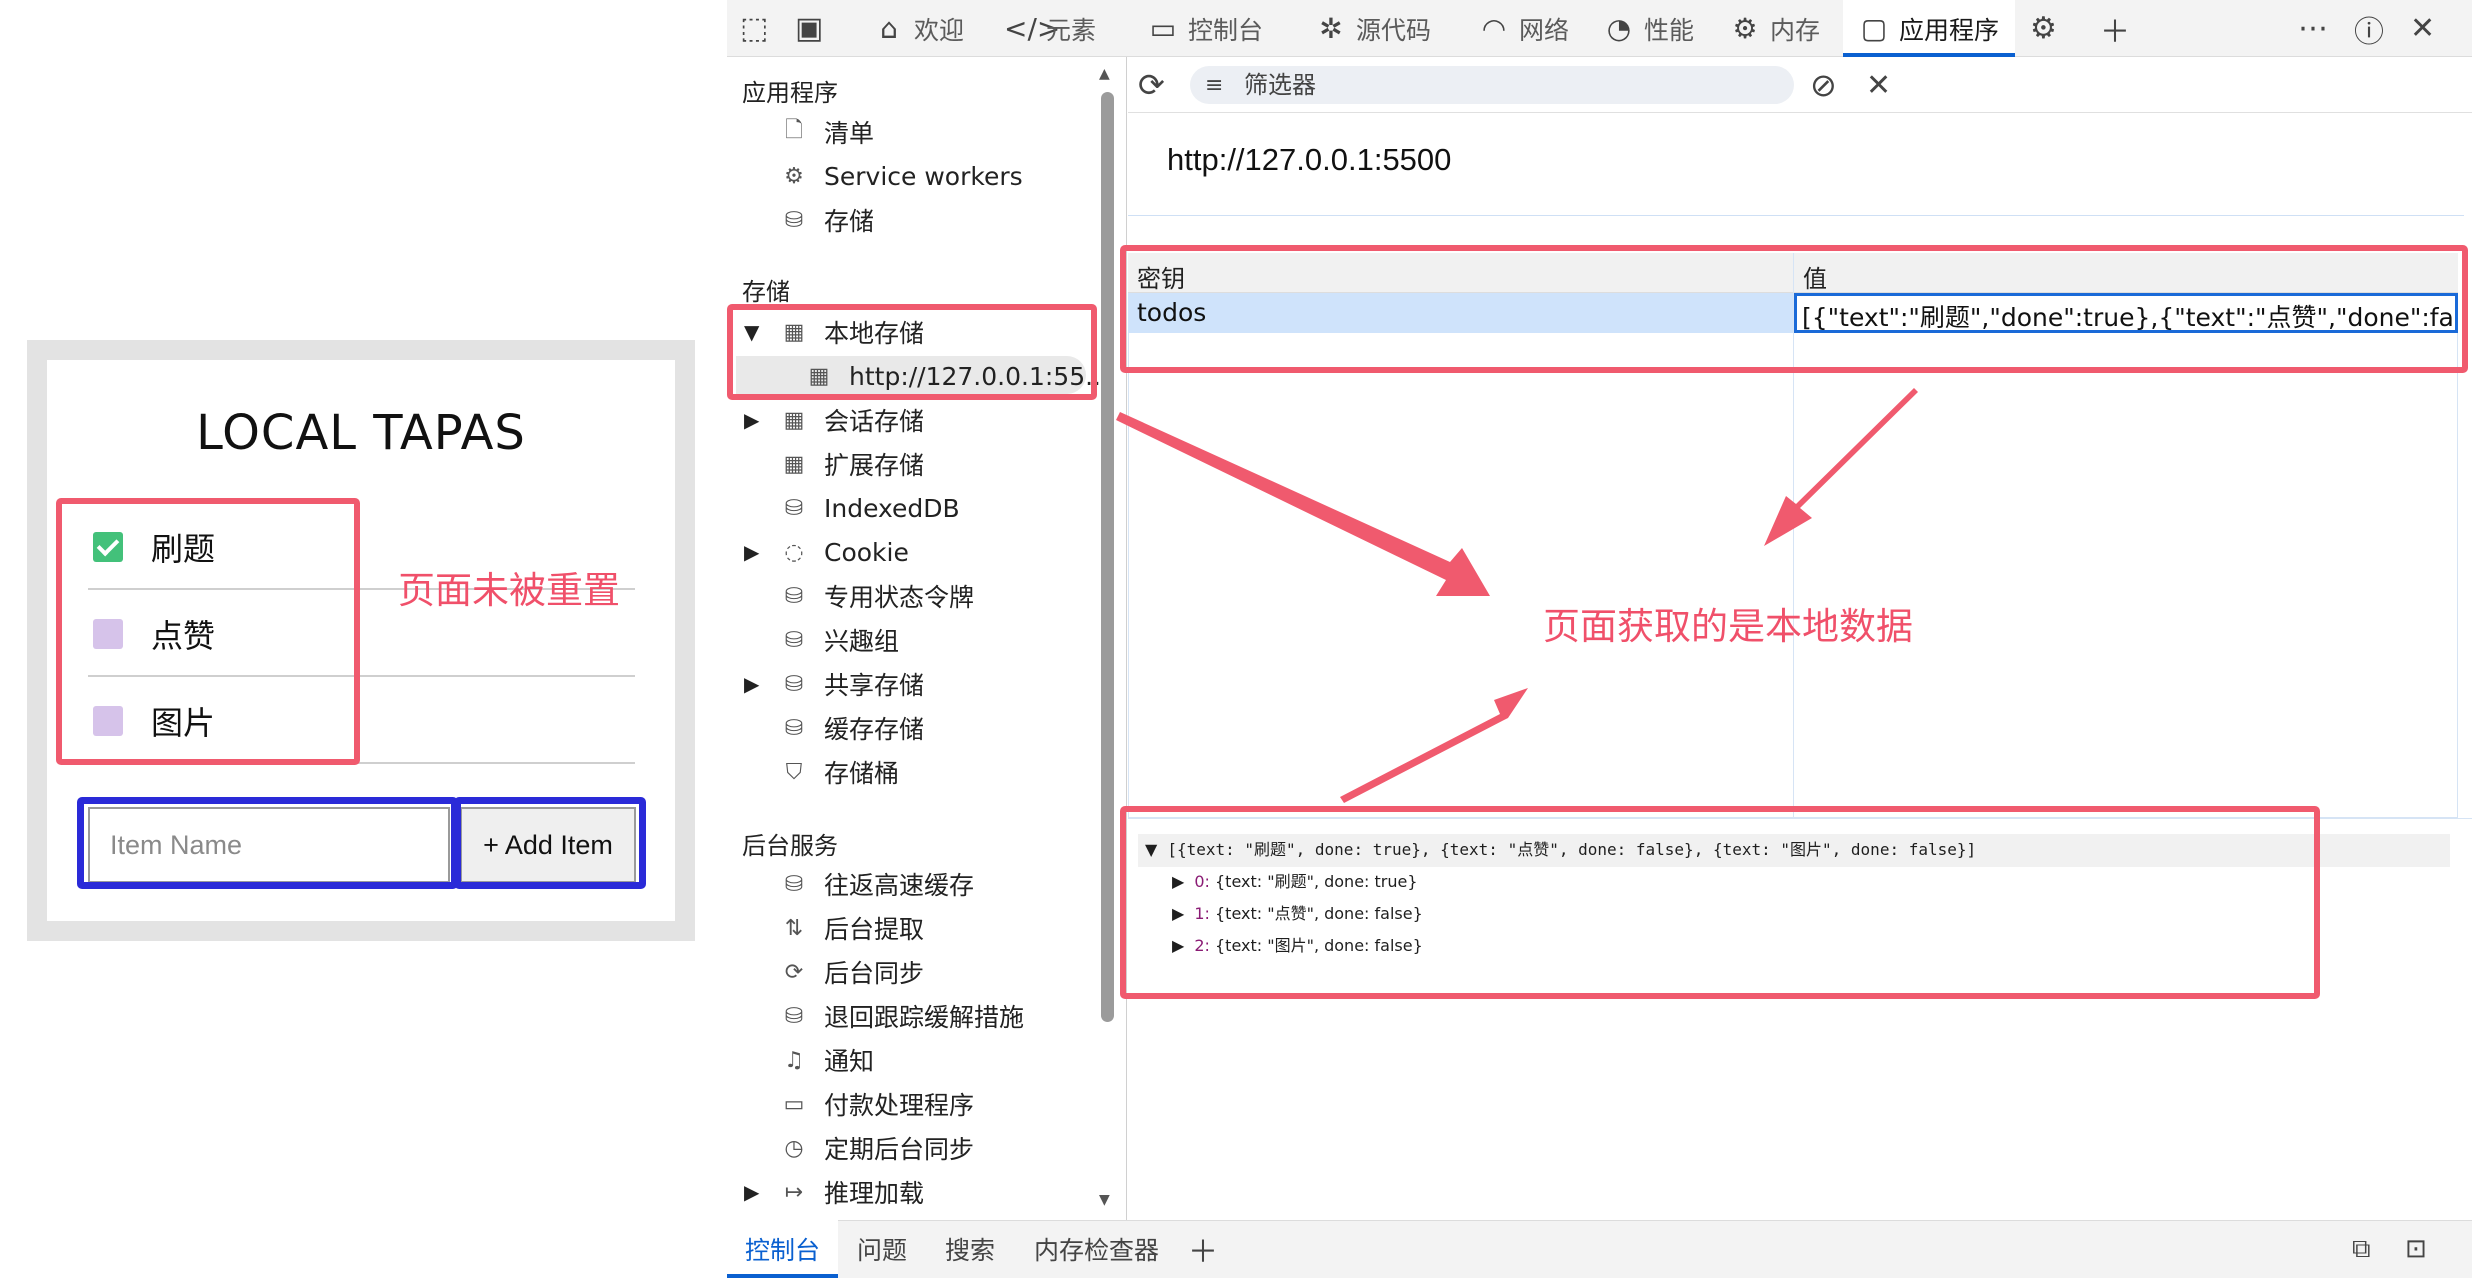 The image size is (2472, 1278). I want to click on clear-all-icon: ⊘, so click(1823, 85).